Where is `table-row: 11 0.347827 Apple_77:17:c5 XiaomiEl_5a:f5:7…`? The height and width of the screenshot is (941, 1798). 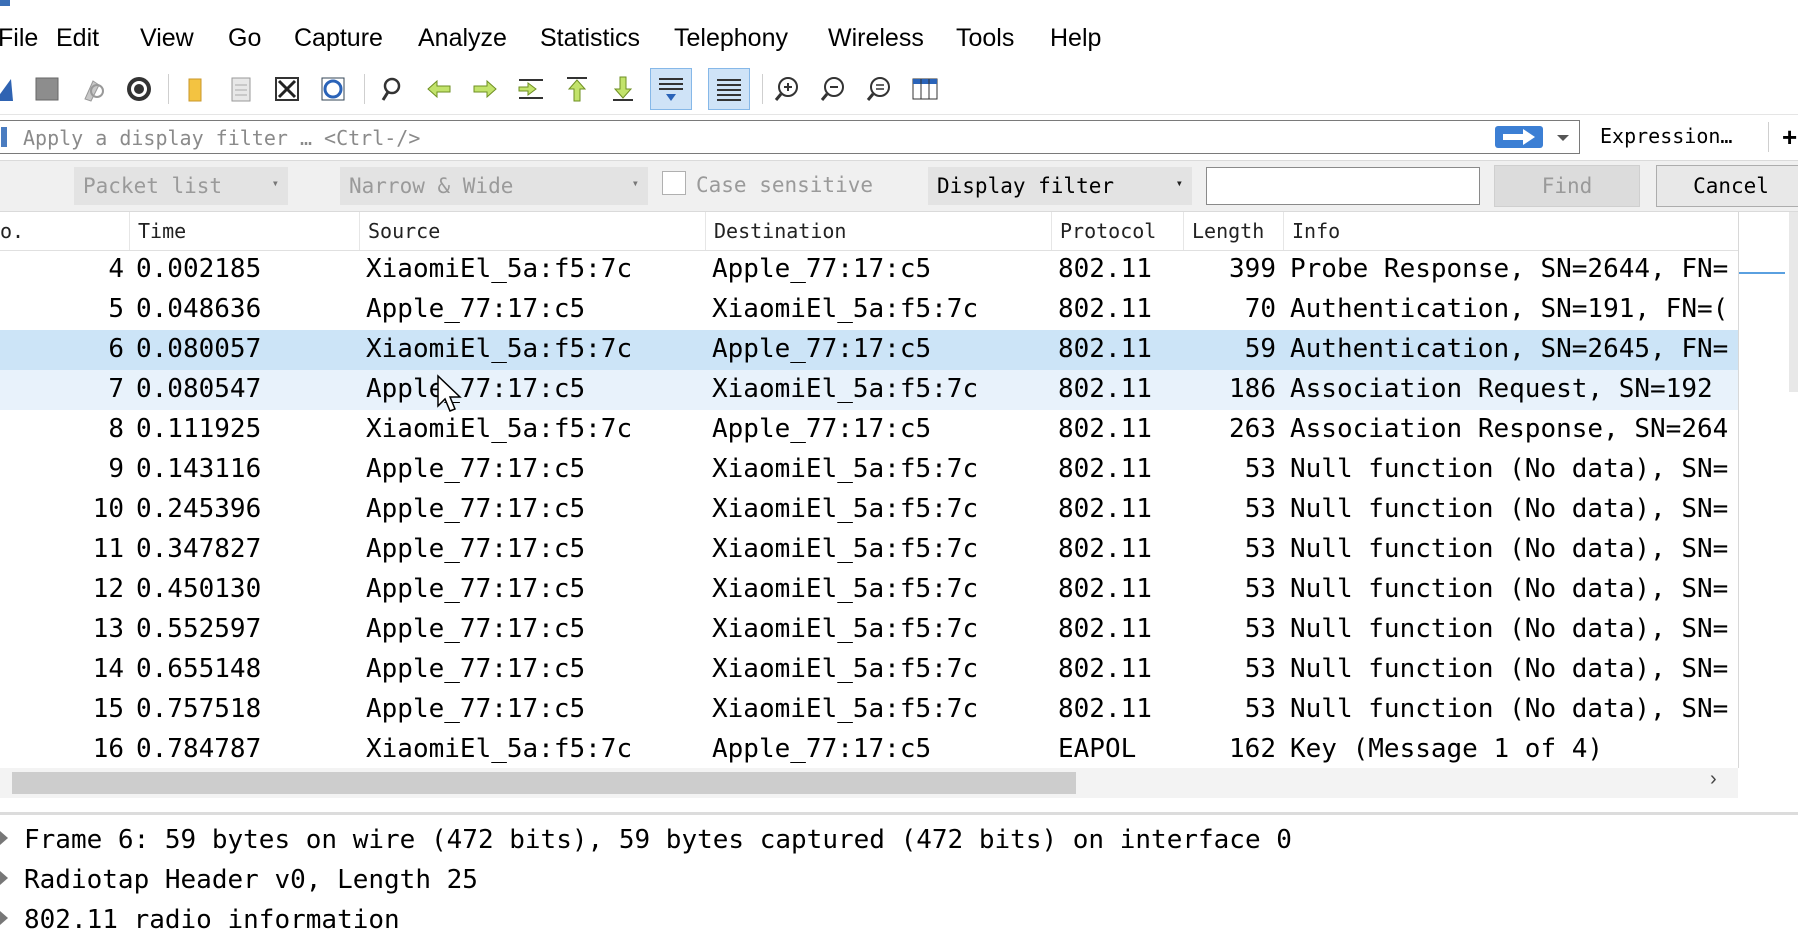
table-row: 11 0.347827 Apple_77:17:c5 XiaomiEl_5a:f5:7… is located at coordinates (869, 550).